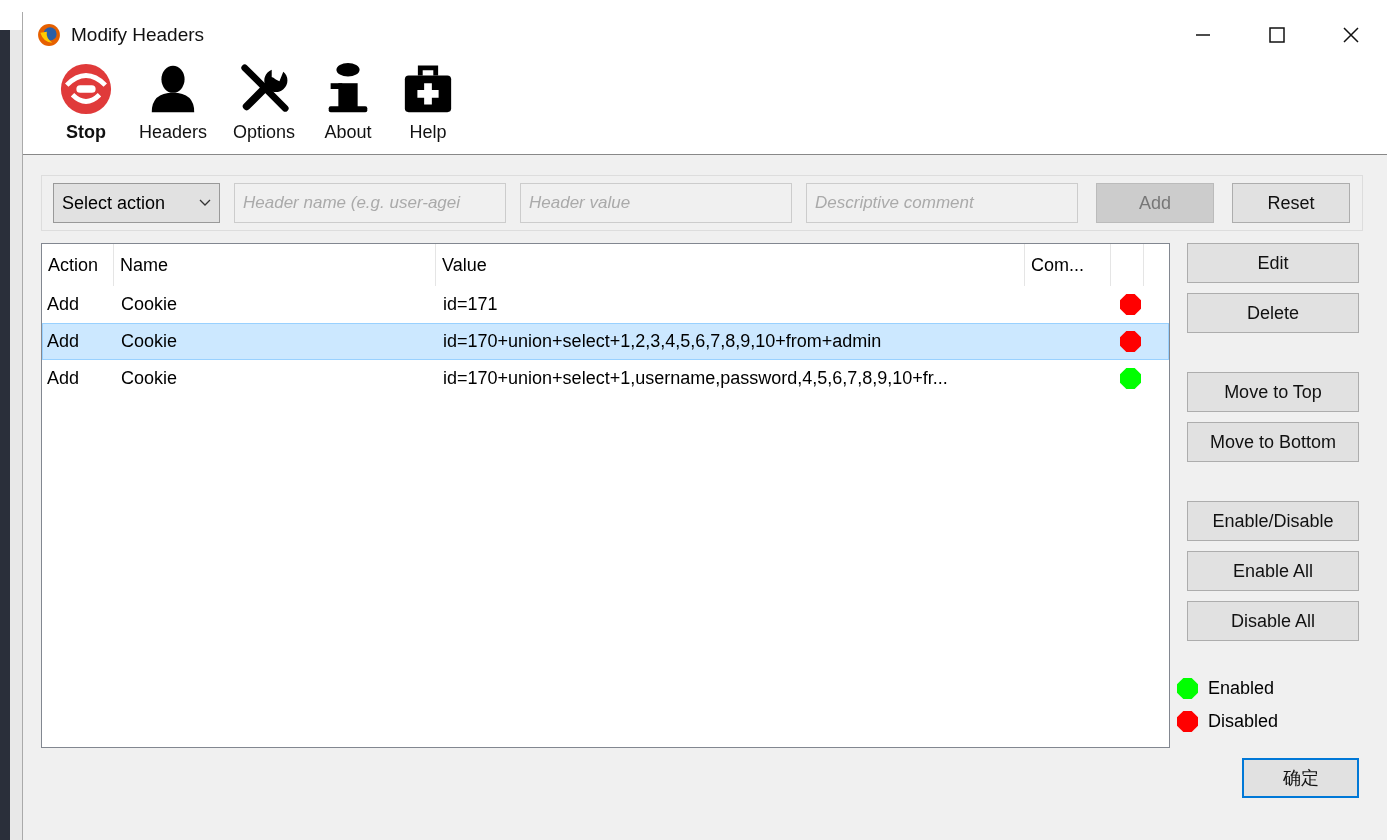 This screenshot has height=840, width=1387. Describe the element at coordinates (1243, 721) in the screenshot. I see `legend-label: Disabled` at that location.